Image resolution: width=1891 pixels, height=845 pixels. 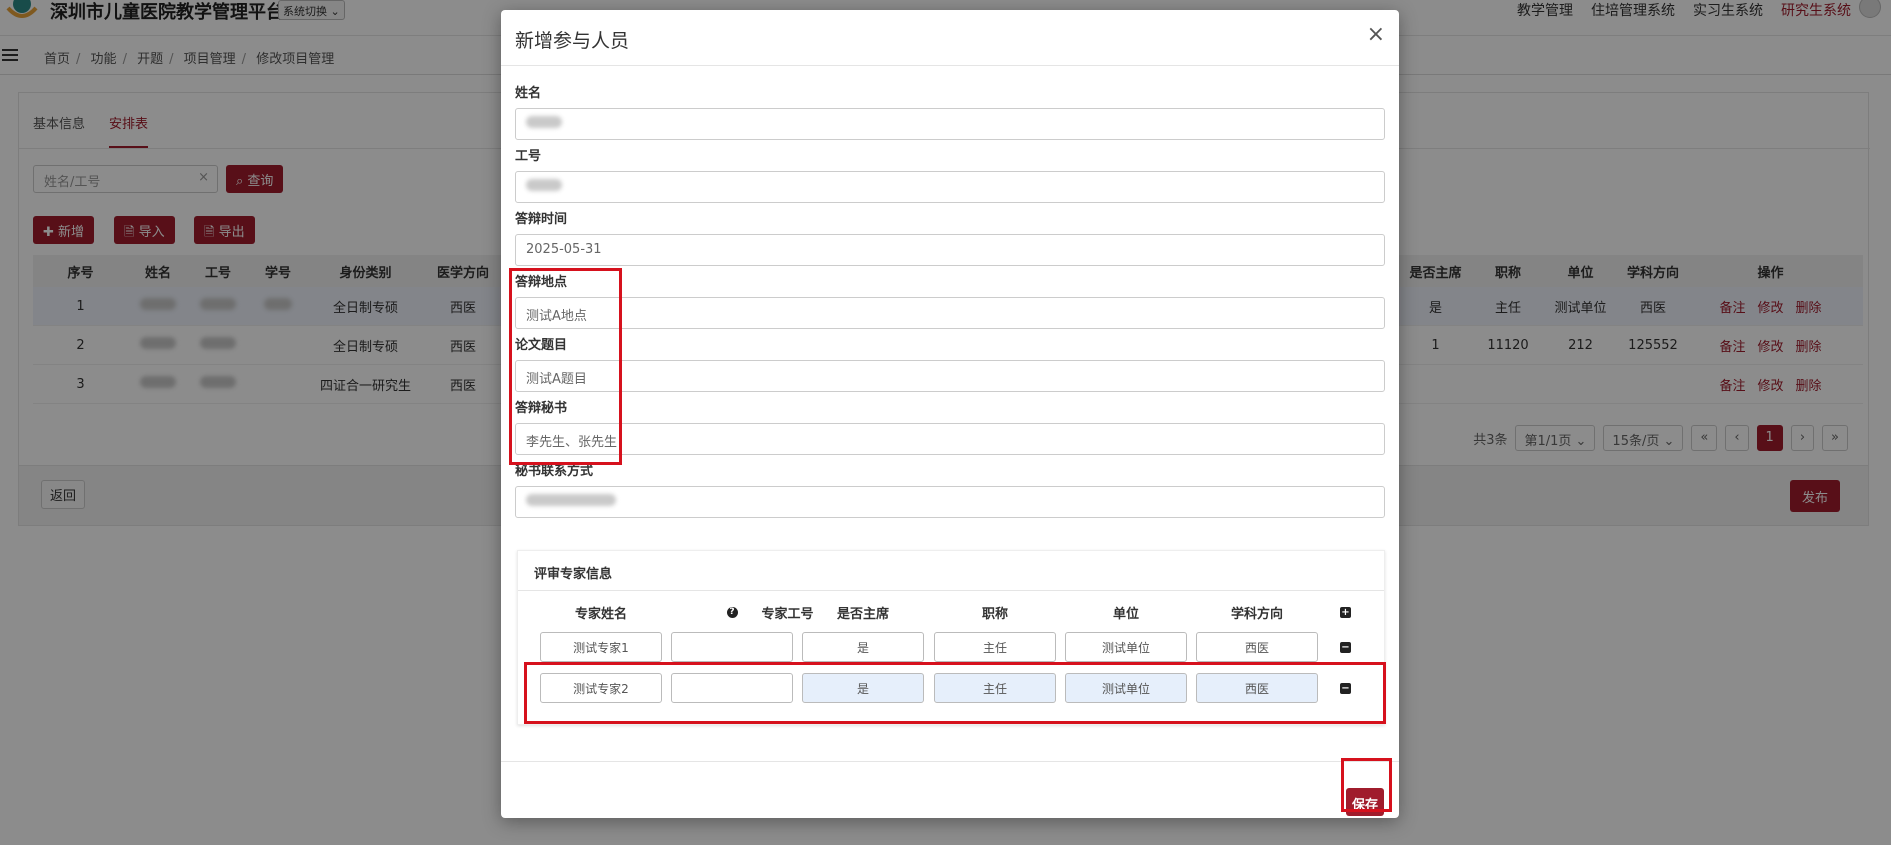 What do you see at coordinates (541, 219) in the screenshot?
I see `date-label: 答辩时间` at bounding box center [541, 219].